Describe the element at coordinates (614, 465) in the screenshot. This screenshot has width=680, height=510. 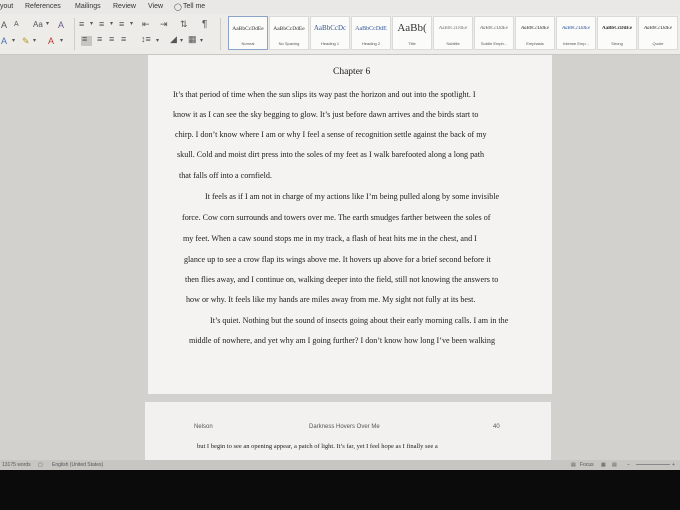
I see `web-layout-icon: ▤` at that location.